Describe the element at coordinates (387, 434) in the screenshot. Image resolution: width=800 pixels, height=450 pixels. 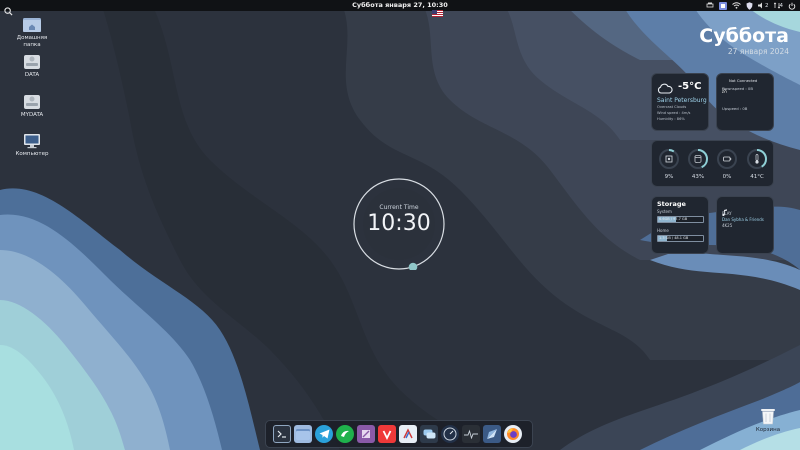
I see `vivaldi-icon` at that location.